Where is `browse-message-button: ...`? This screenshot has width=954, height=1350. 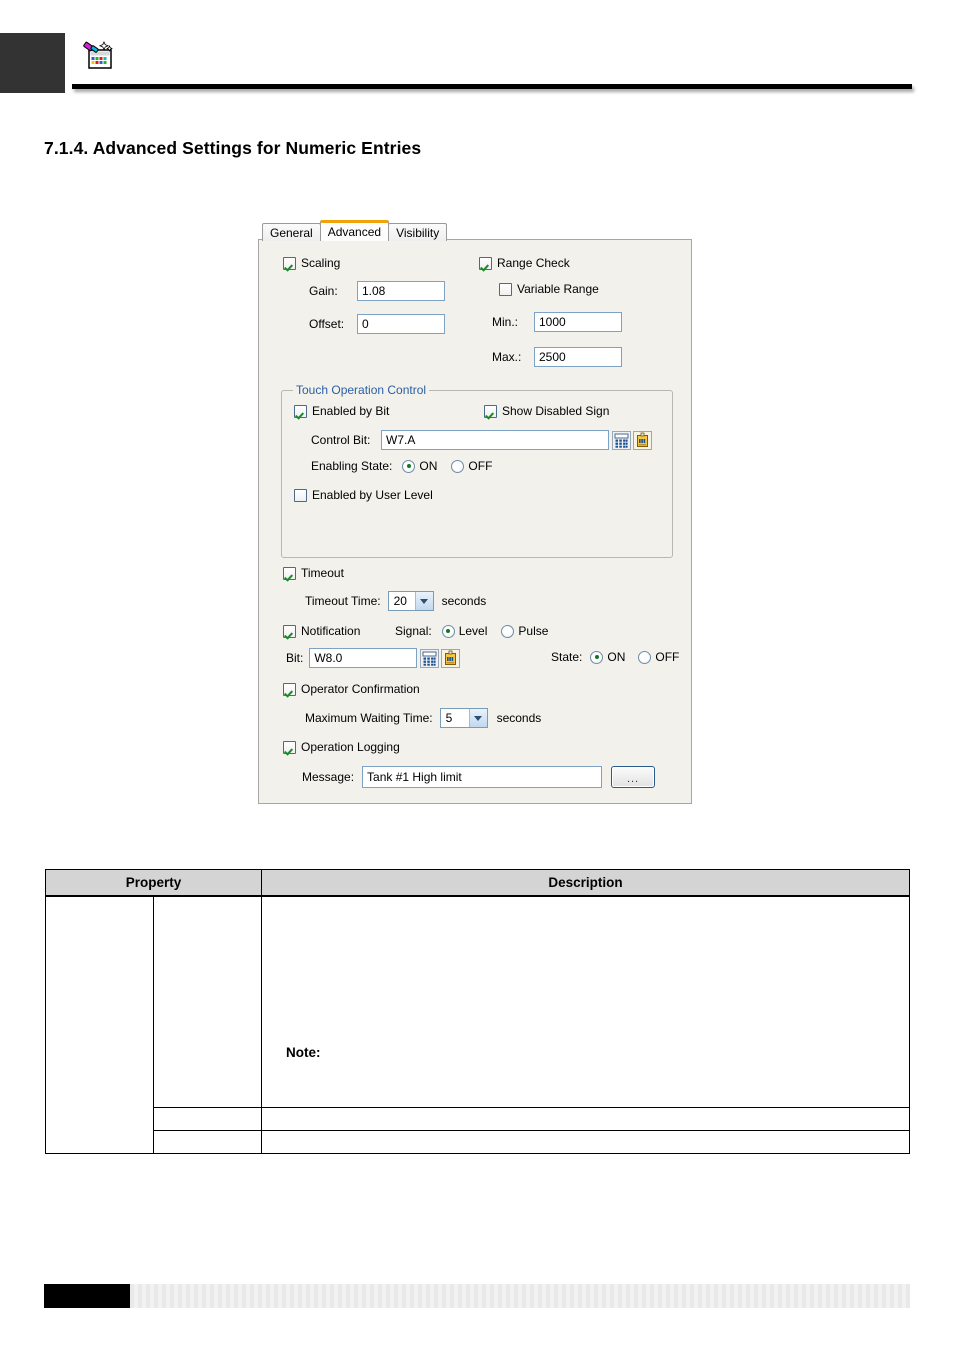
browse-message-button: ... is located at coordinates (633, 777).